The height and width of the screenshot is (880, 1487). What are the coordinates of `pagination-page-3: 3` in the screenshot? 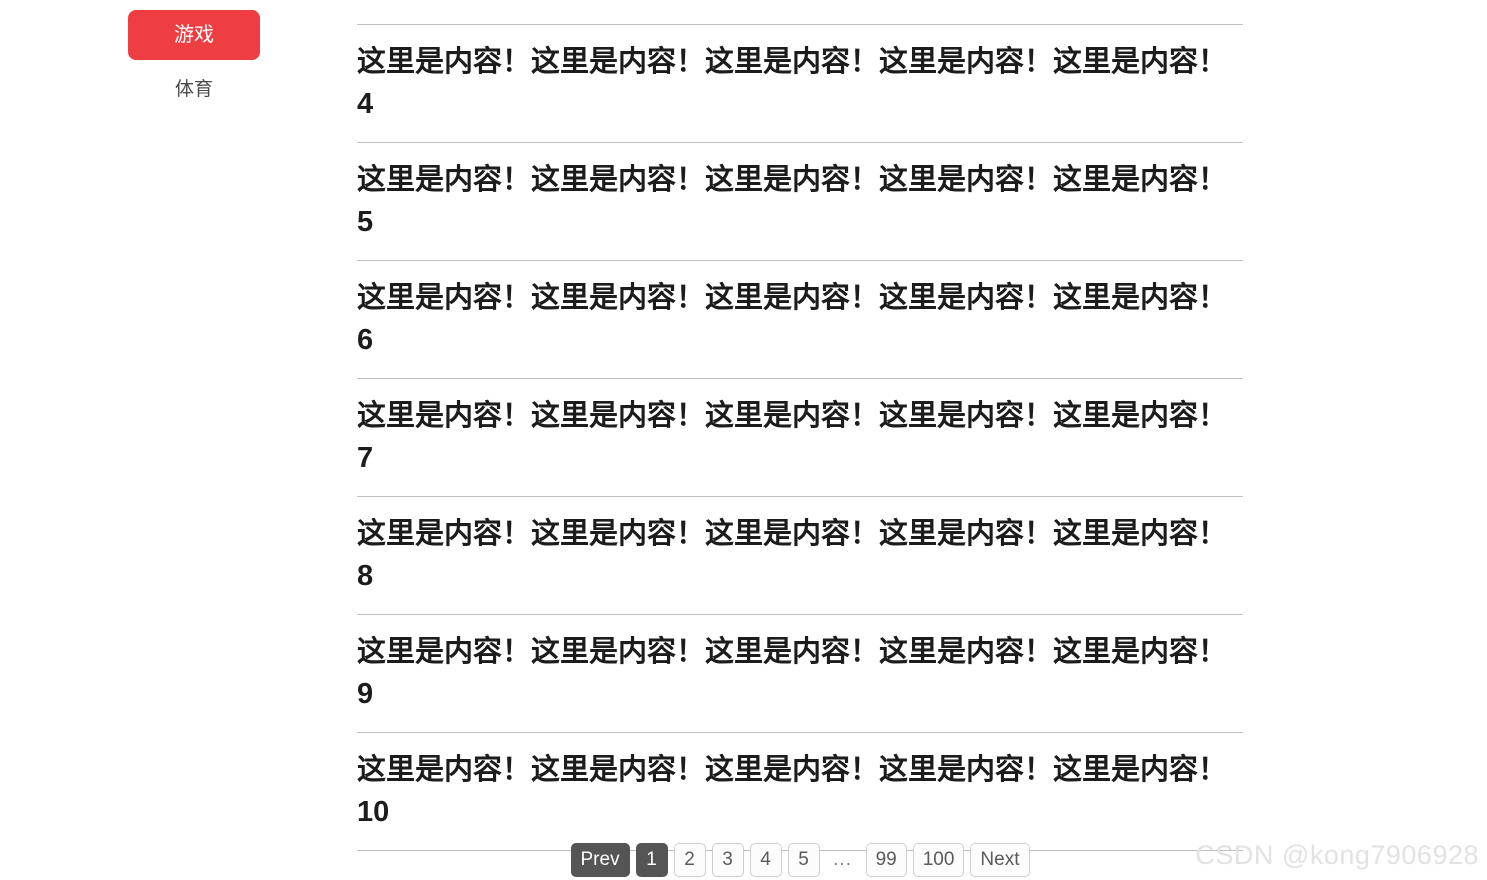 It's located at (727, 860).